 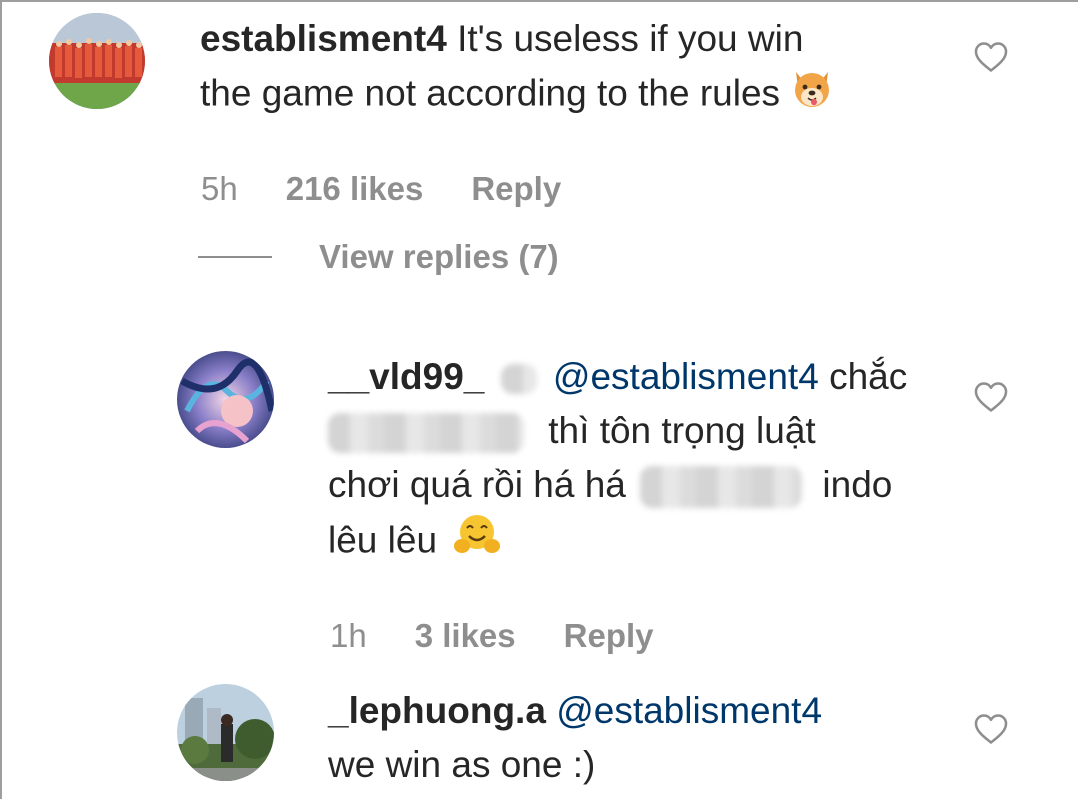 I want to click on reply-username: __vld99_, so click(x=406, y=376).